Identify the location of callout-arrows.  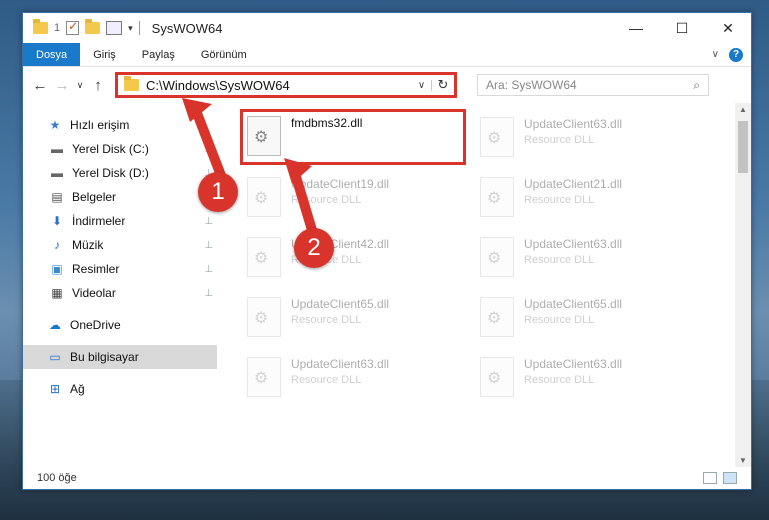
(249, 166).